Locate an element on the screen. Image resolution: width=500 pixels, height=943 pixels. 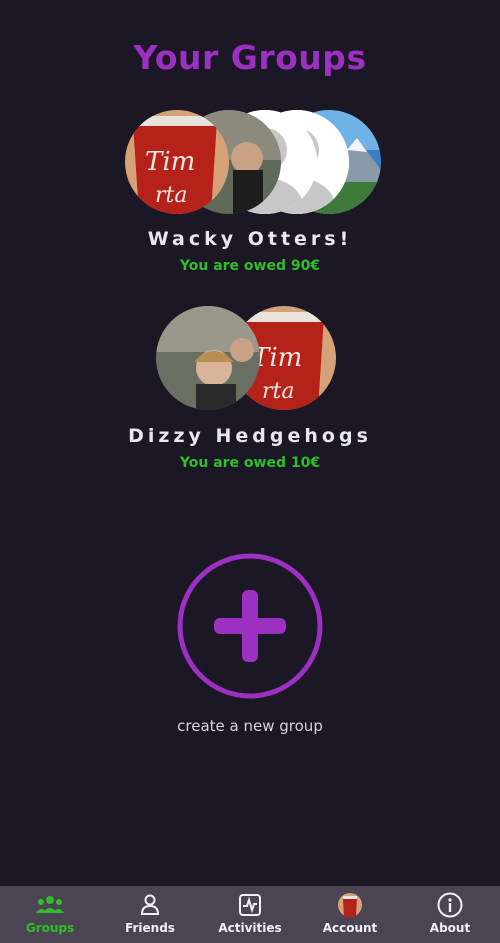
group-owed-amount: You are owed 90€ is located at coordinates (250, 266).